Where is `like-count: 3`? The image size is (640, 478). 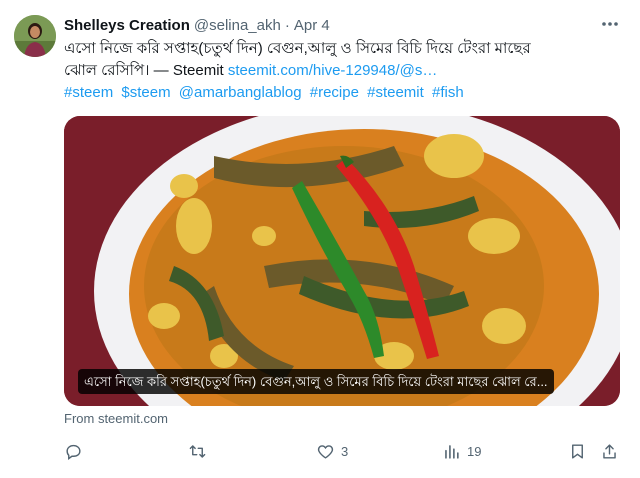
like-count: 3 is located at coordinates (345, 451).